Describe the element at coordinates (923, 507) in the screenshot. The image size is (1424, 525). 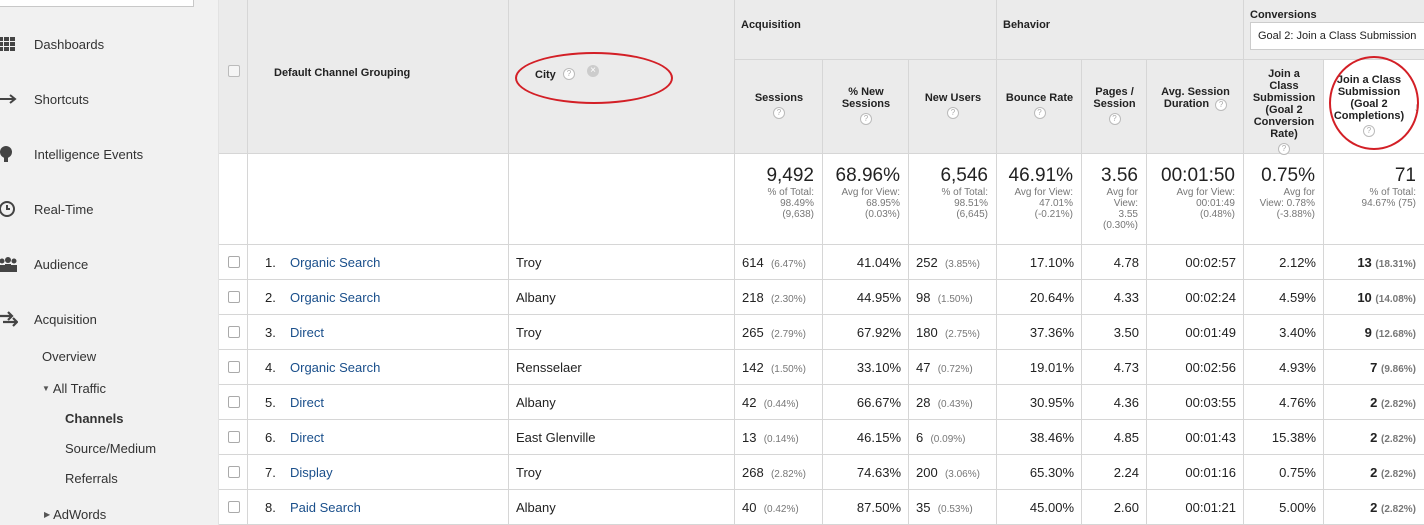
I see `new-users-count: 35` at that location.